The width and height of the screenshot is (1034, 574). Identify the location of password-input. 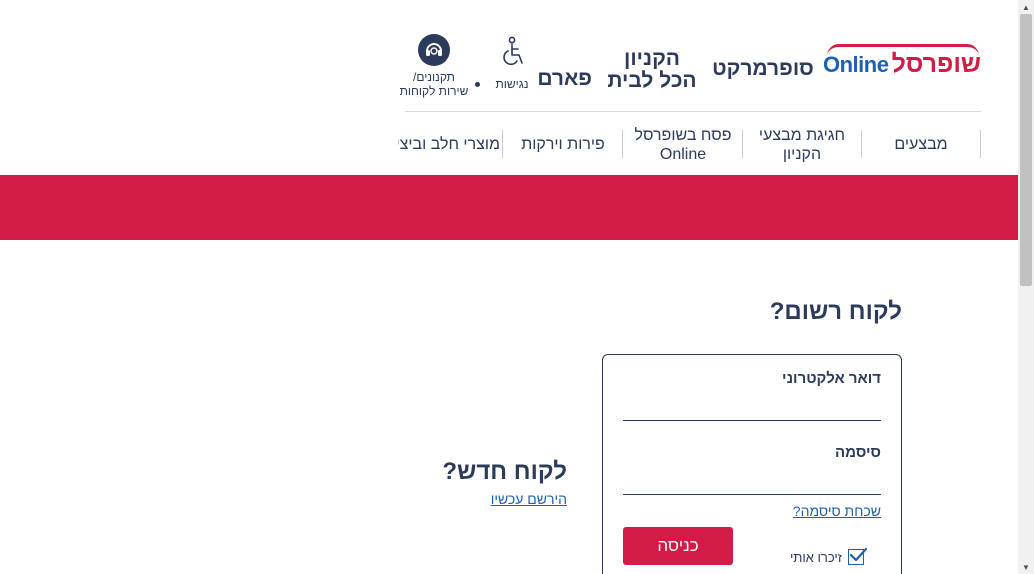
(752, 480).